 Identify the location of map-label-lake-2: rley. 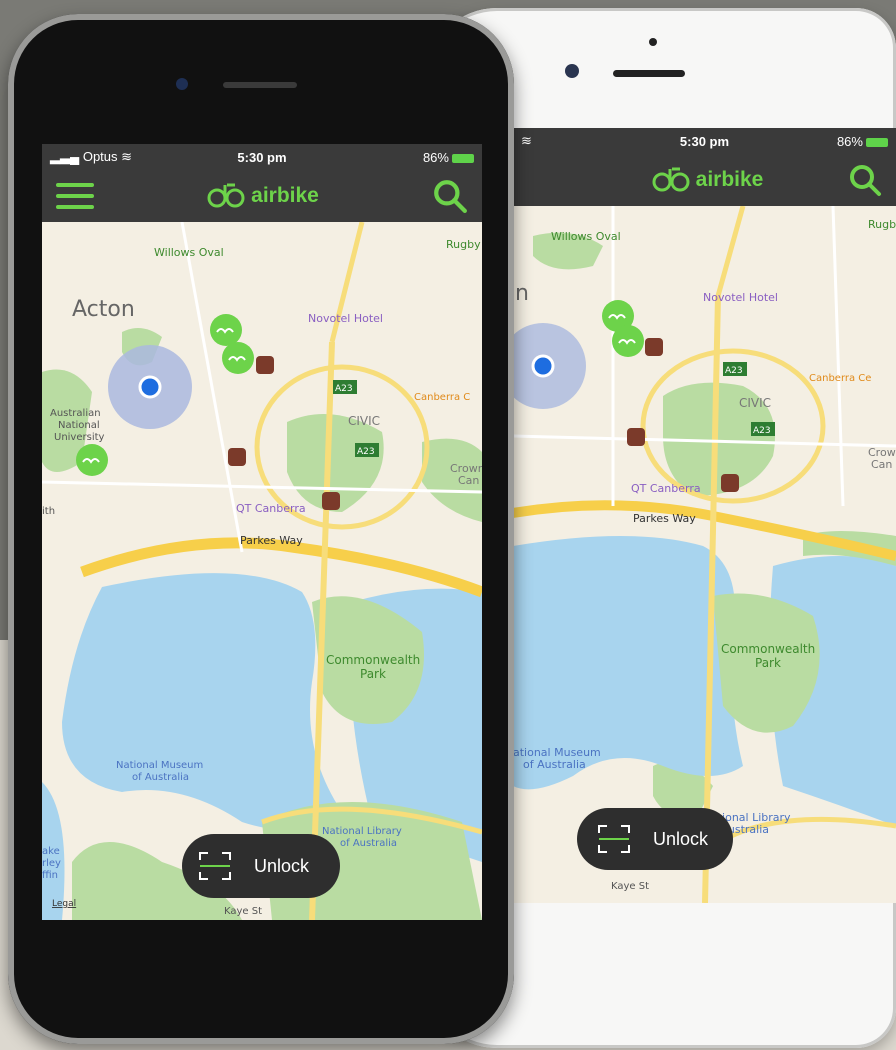
(51, 863).